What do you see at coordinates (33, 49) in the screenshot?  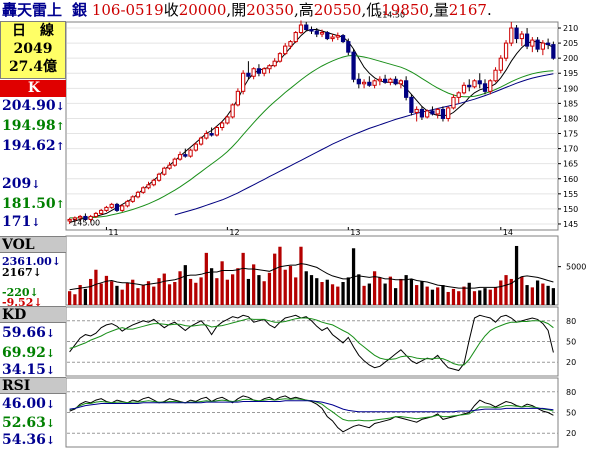 I see `stock-code: 2049` at bounding box center [33, 49].